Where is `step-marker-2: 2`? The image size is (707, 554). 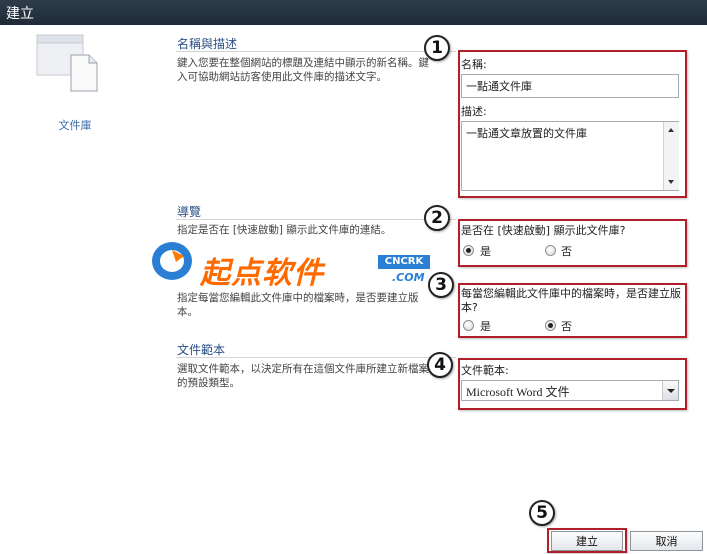
step-marker-2: 2 is located at coordinates (437, 218).